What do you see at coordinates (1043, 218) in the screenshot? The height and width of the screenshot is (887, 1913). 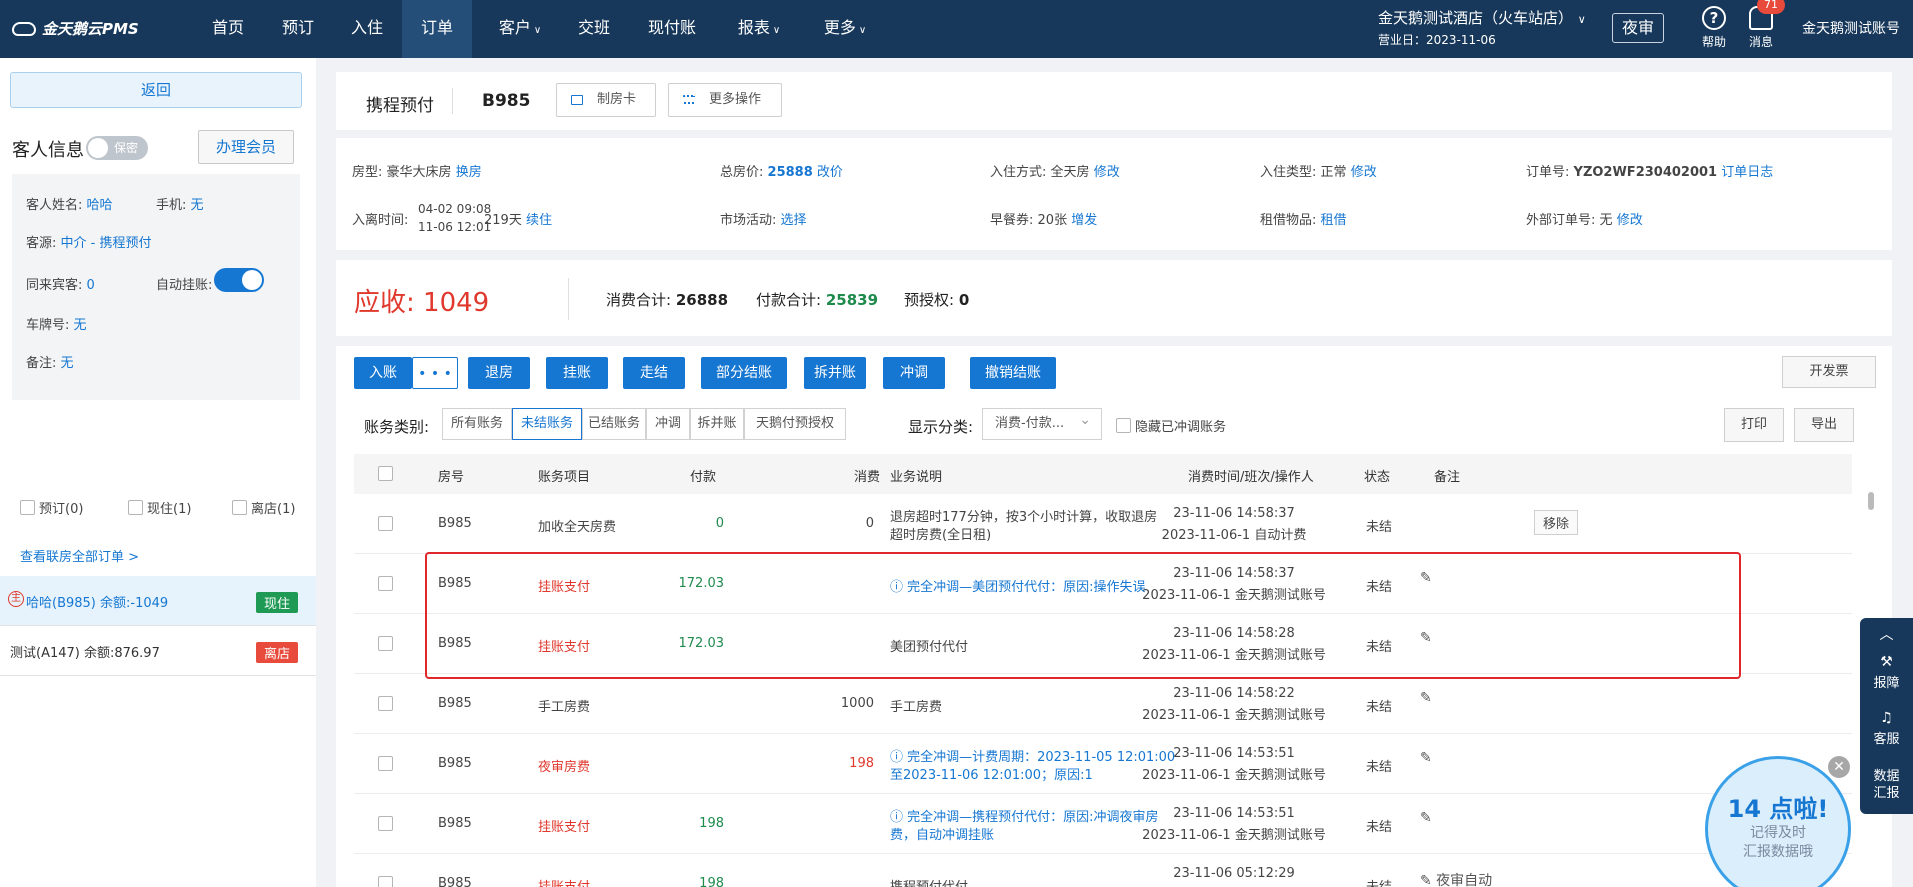 I see `breakfast-field: 早餐券: 20张 增发` at bounding box center [1043, 218].